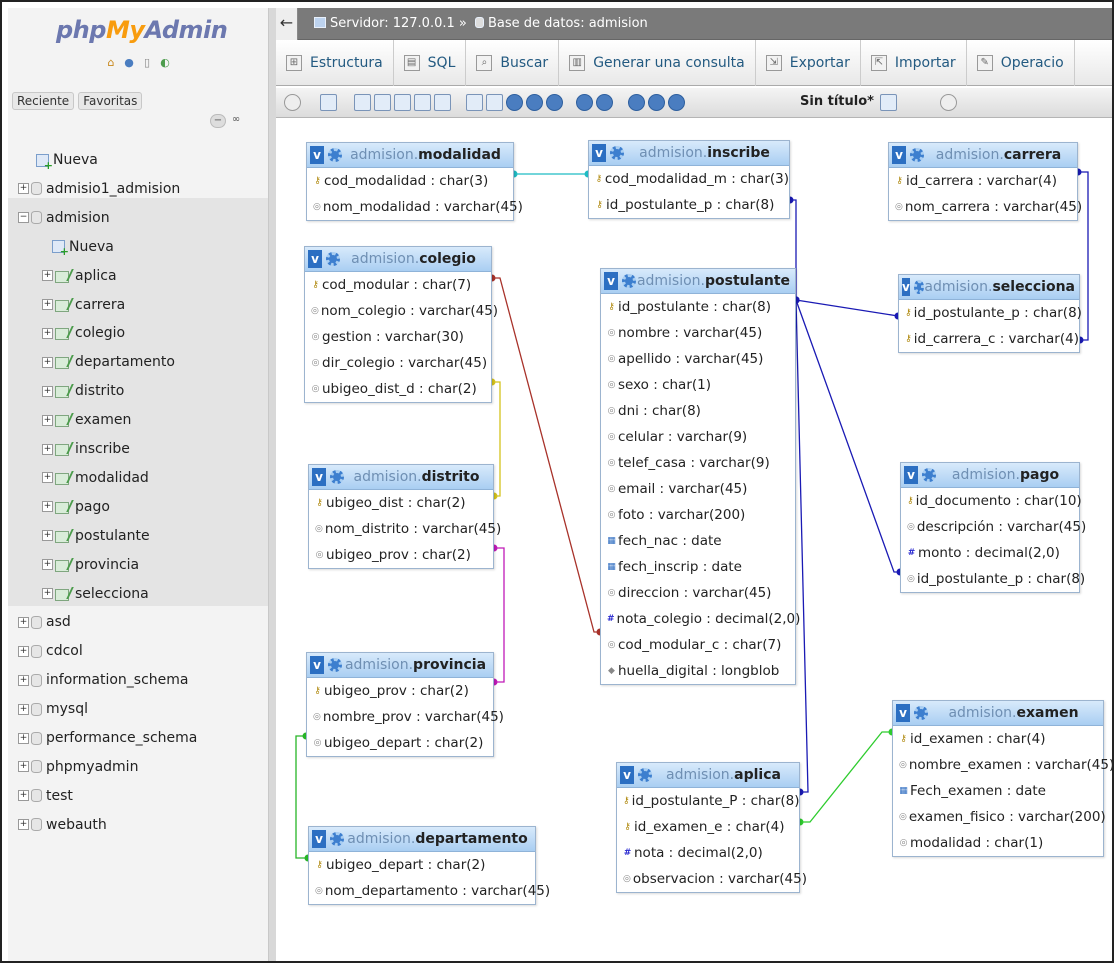 This screenshot has width=1114, height=963. I want to click on column-row: ⚷ id_postulante_P : char(8), so click(708, 801).